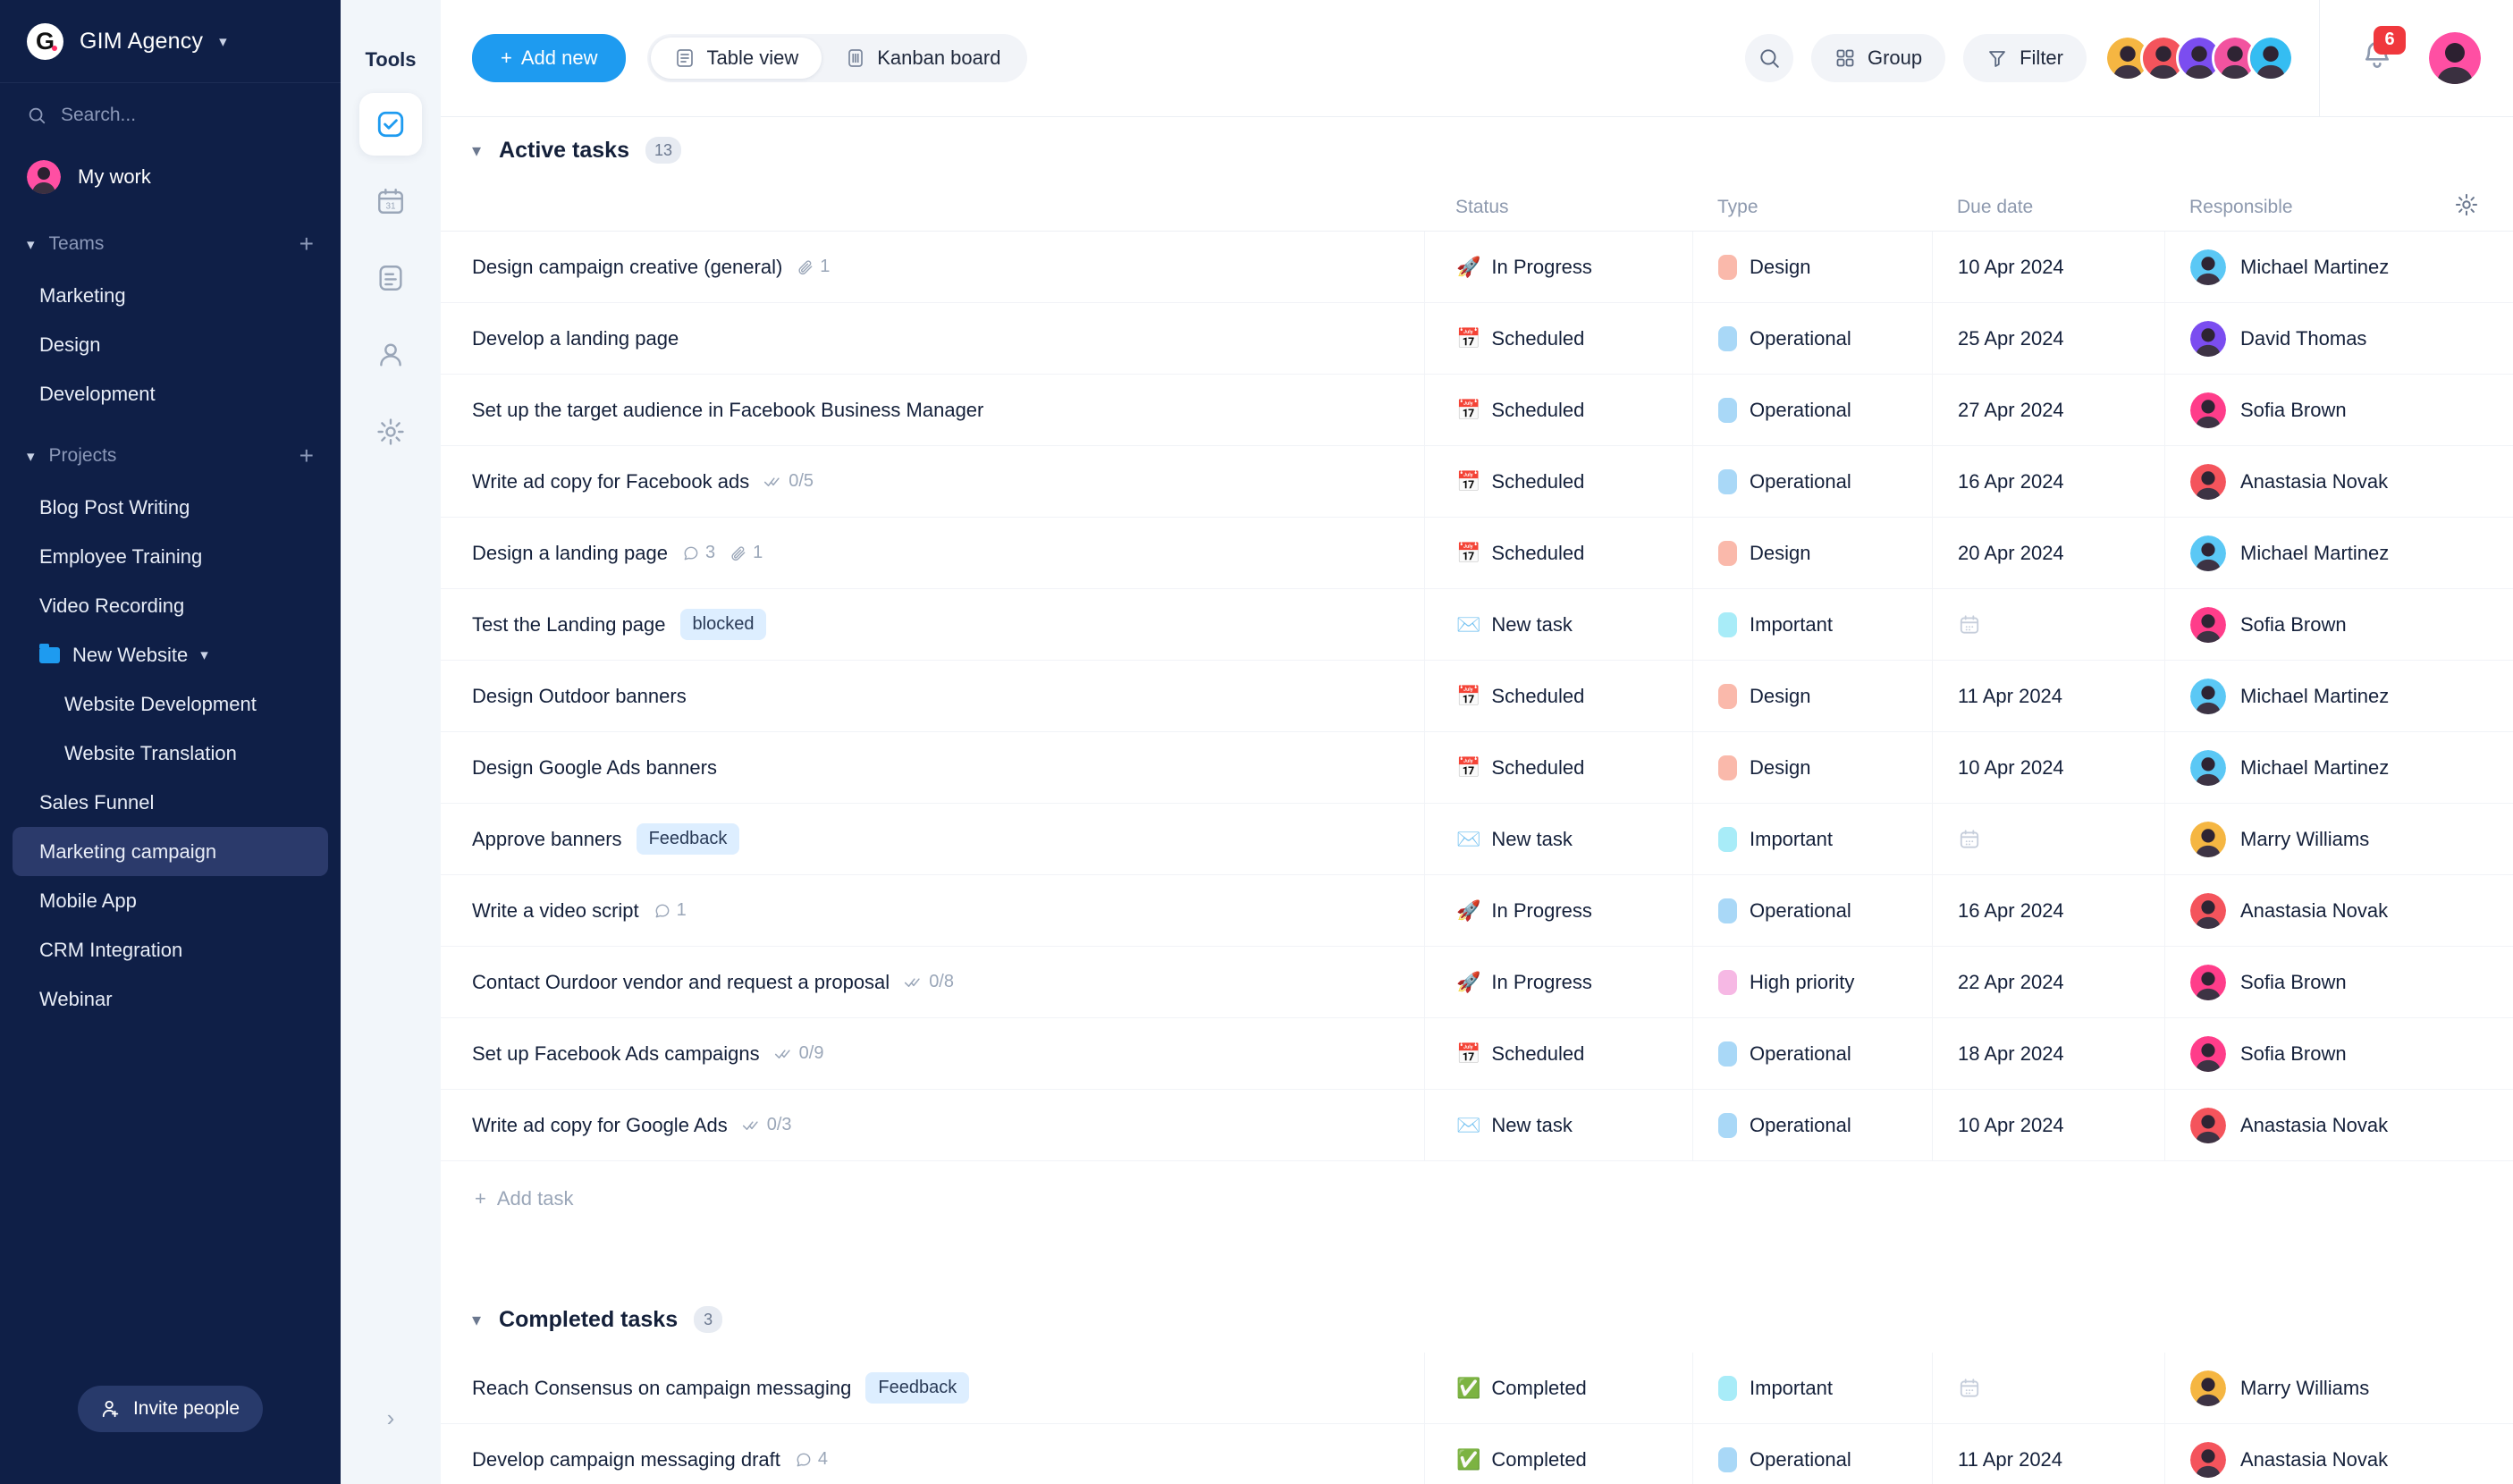 This screenshot has width=2513, height=1484. I want to click on task-name-cell: Test the Landing page blocked, so click(932, 624).